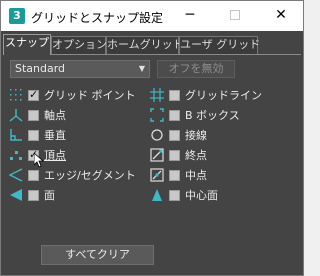 The height and width of the screenshot is (276, 320). I want to click on snap-option-grid-points: グリッド ポイント, so click(79, 96).